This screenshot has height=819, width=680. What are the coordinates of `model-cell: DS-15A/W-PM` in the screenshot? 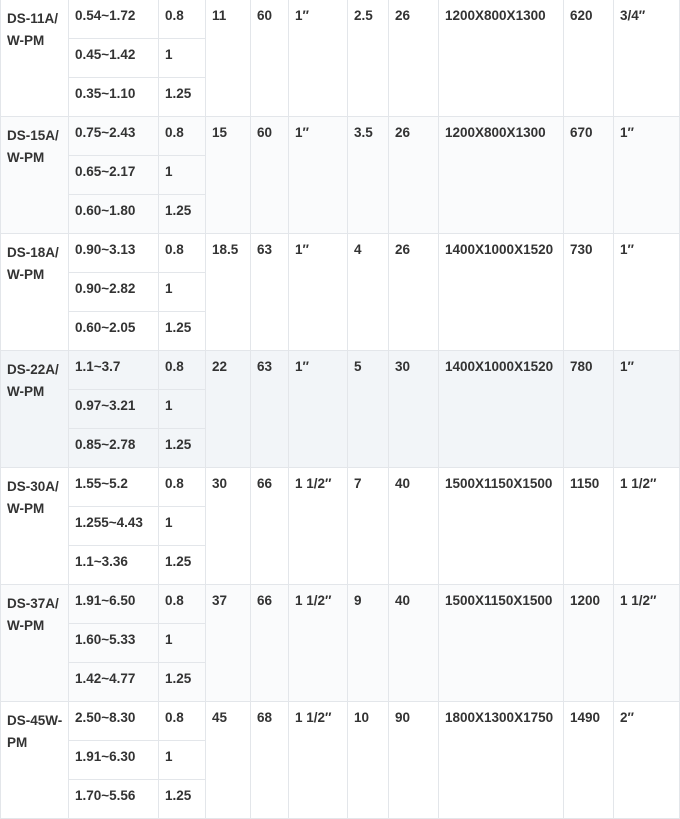 It's located at (34, 175).